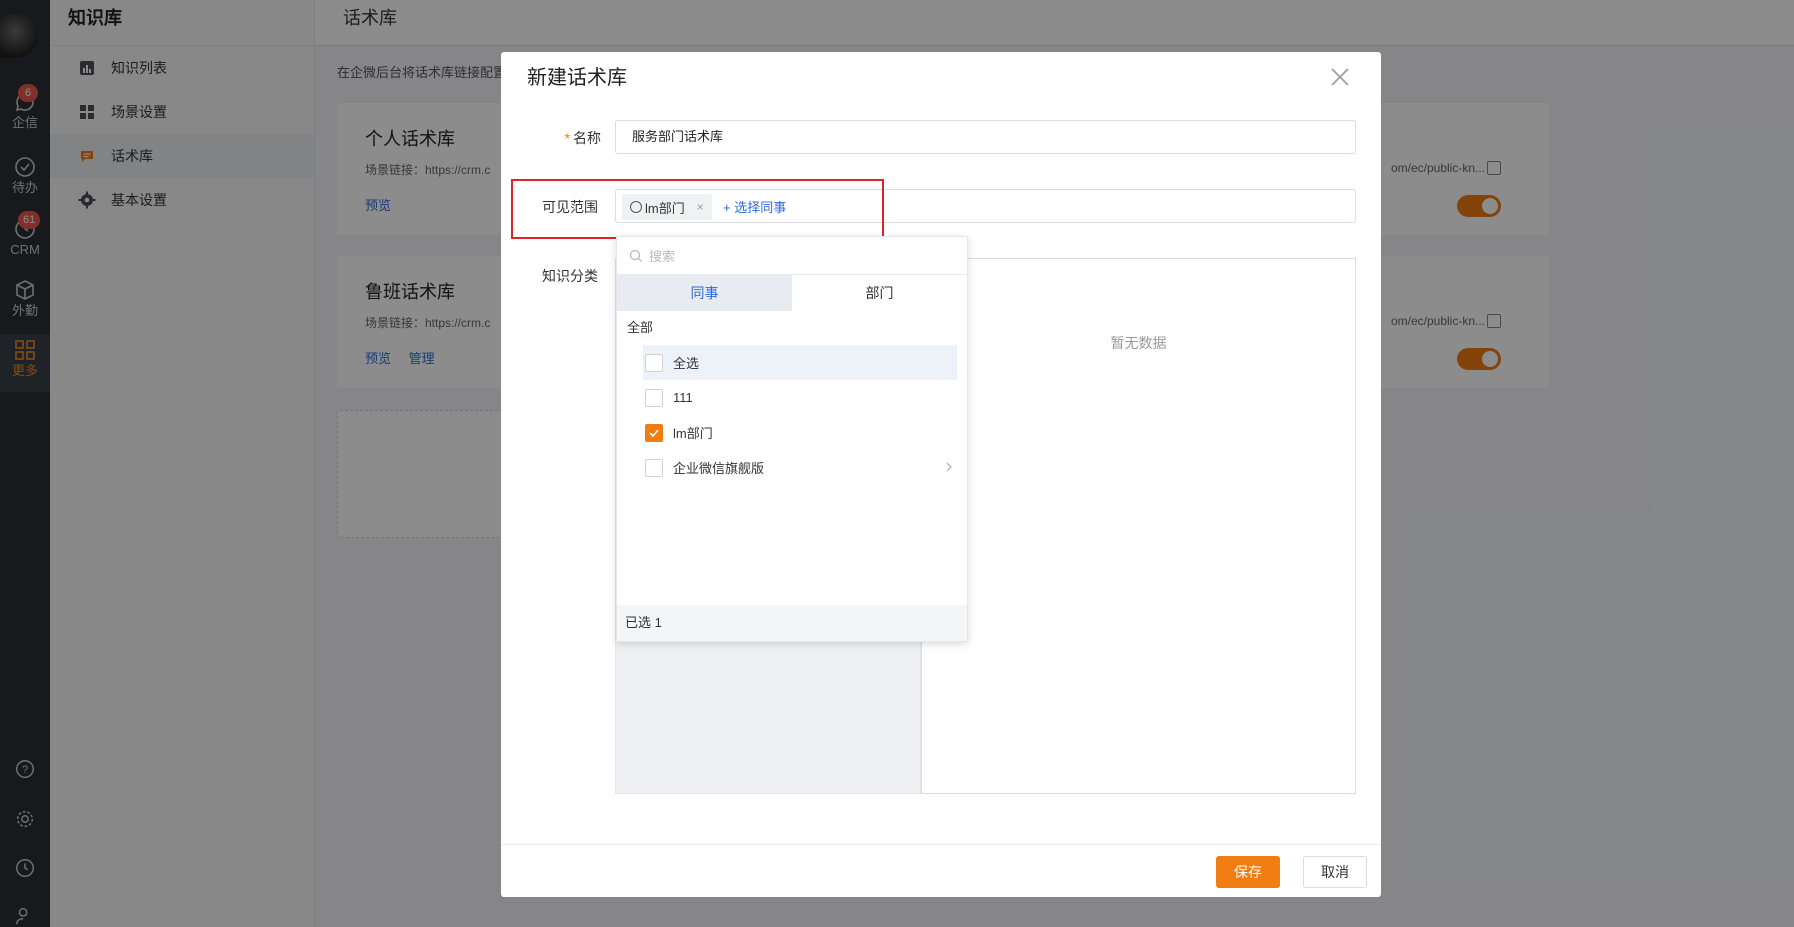 This screenshot has height=927, width=1794. What do you see at coordinates (577, 78) in the screenshot?
I see `dialog-title: 新建话术库` at bounding box center [577, 78].